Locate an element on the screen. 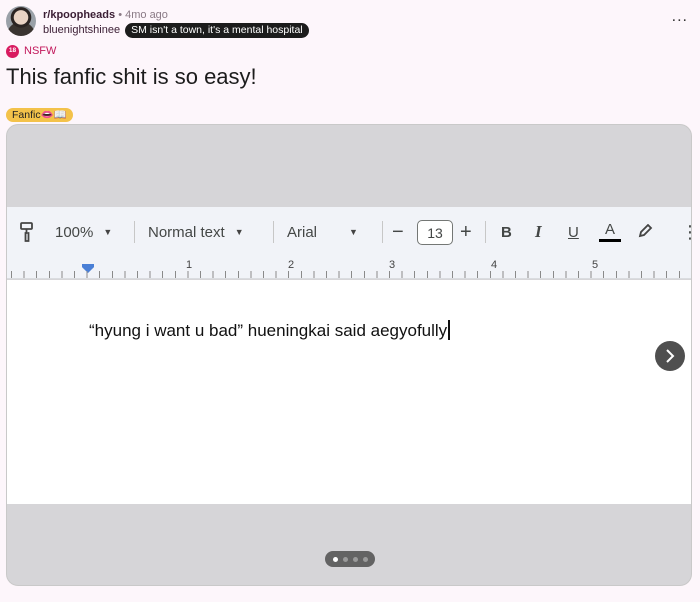 Image resolution: width=700 pixels, height=602 pixels. post-age: 4mo ago is located at coordinates (146, 15).